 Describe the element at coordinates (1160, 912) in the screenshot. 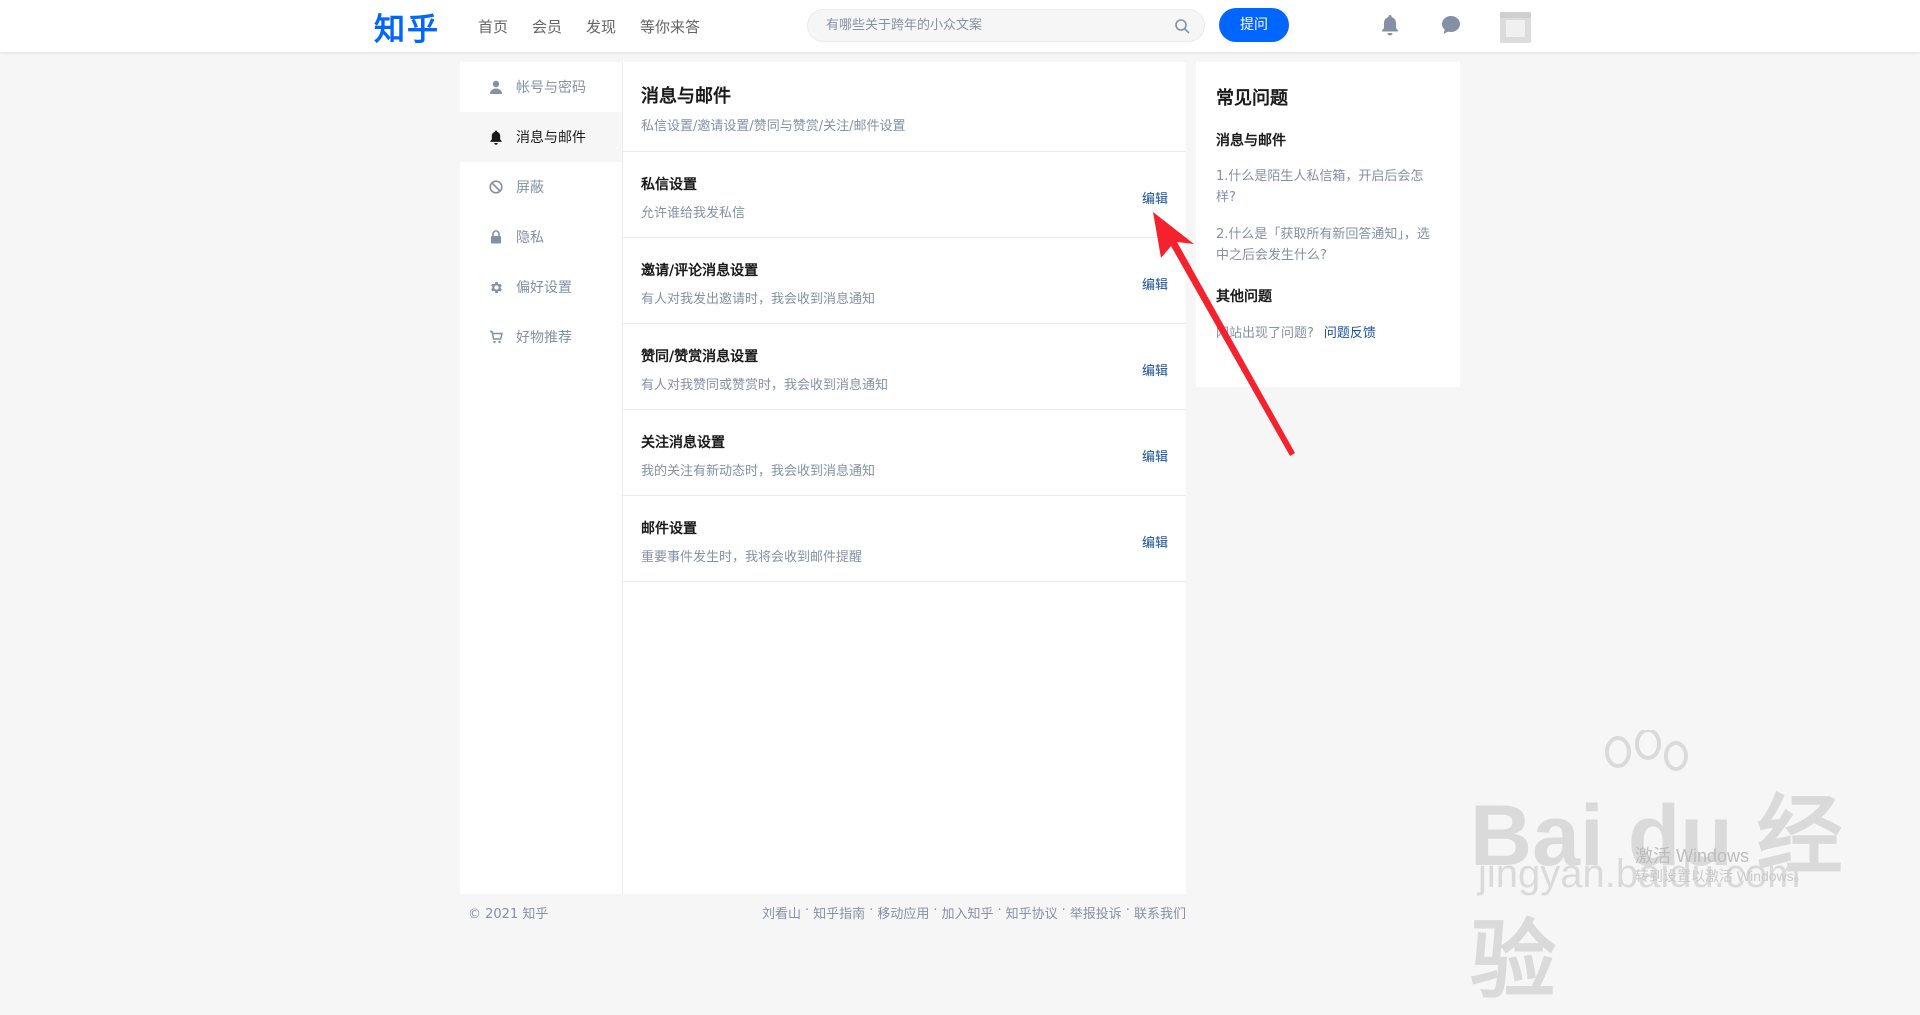

I see `footer-link-contact: 联系我们` at that location.